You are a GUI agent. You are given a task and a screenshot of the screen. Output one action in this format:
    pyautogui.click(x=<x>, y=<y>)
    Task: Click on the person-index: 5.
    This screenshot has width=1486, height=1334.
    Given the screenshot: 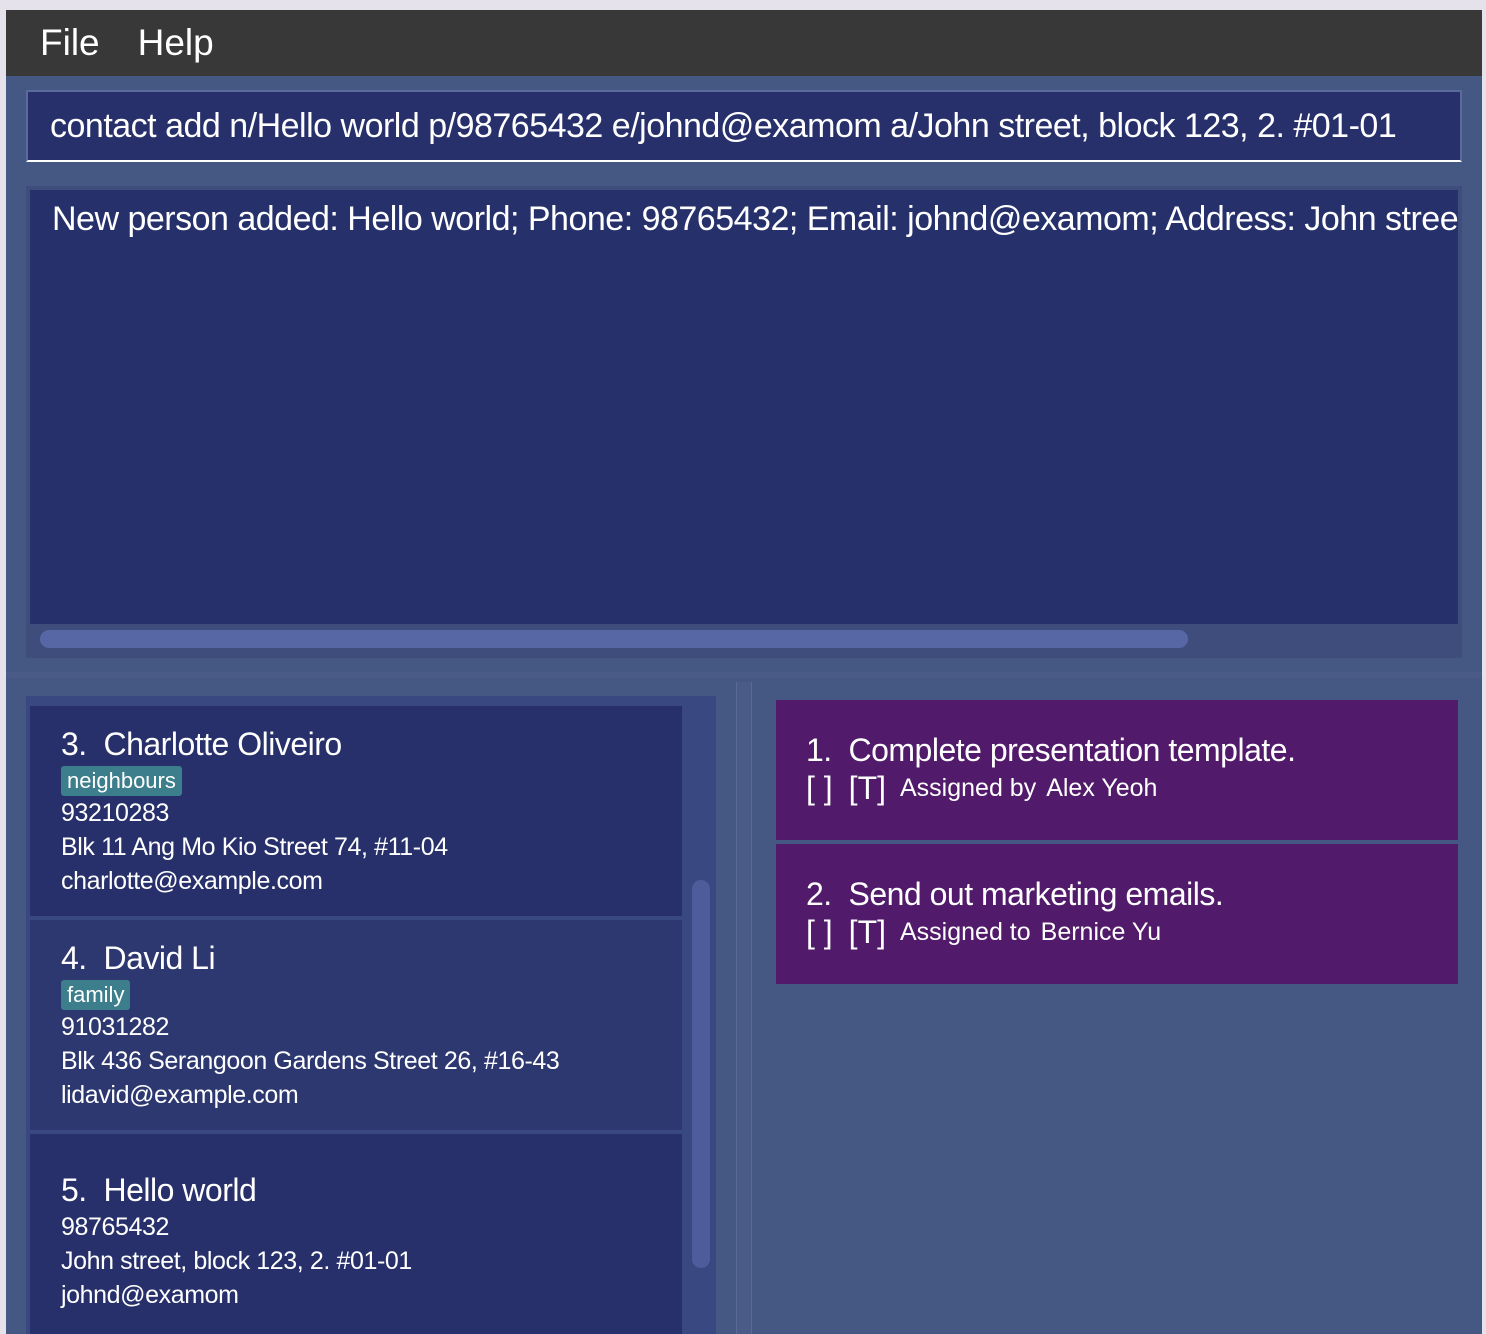 What is the action you would take?
    pyautogui.click(x=74, y=1190)
    